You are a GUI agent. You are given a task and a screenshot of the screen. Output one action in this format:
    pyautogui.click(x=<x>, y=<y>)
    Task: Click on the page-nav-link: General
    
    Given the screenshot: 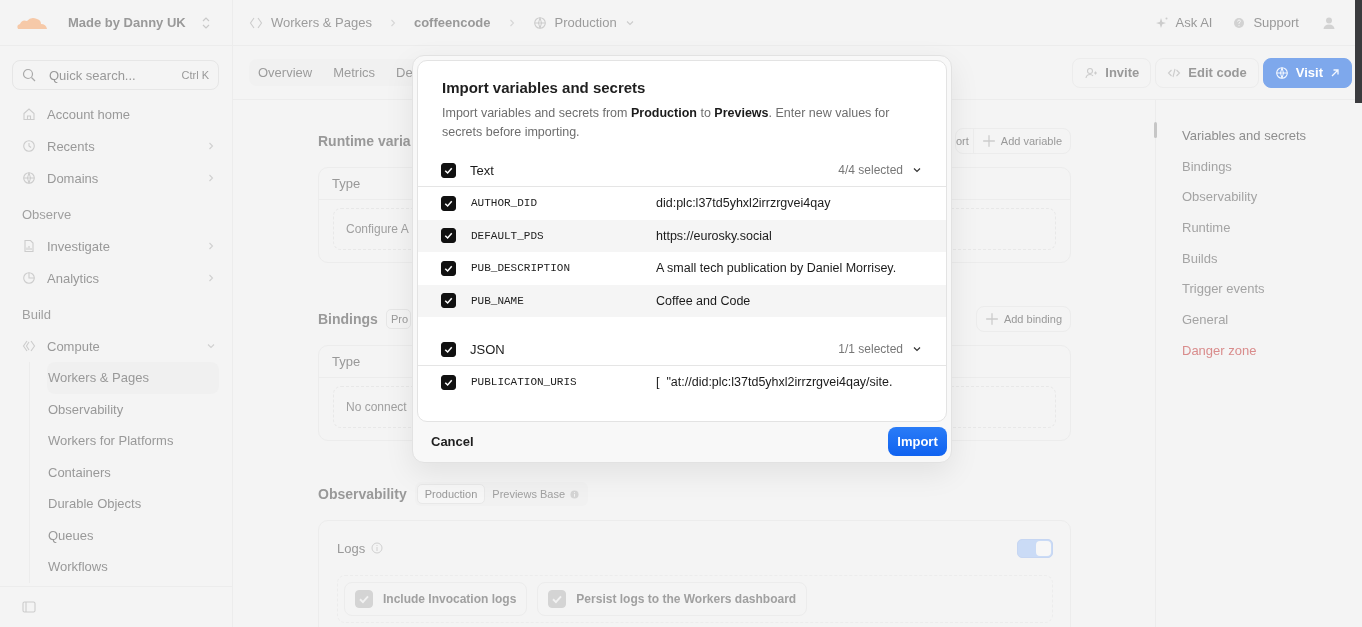 What is the action you would take?
    pyautogui.click(x=1205, y=319)
    